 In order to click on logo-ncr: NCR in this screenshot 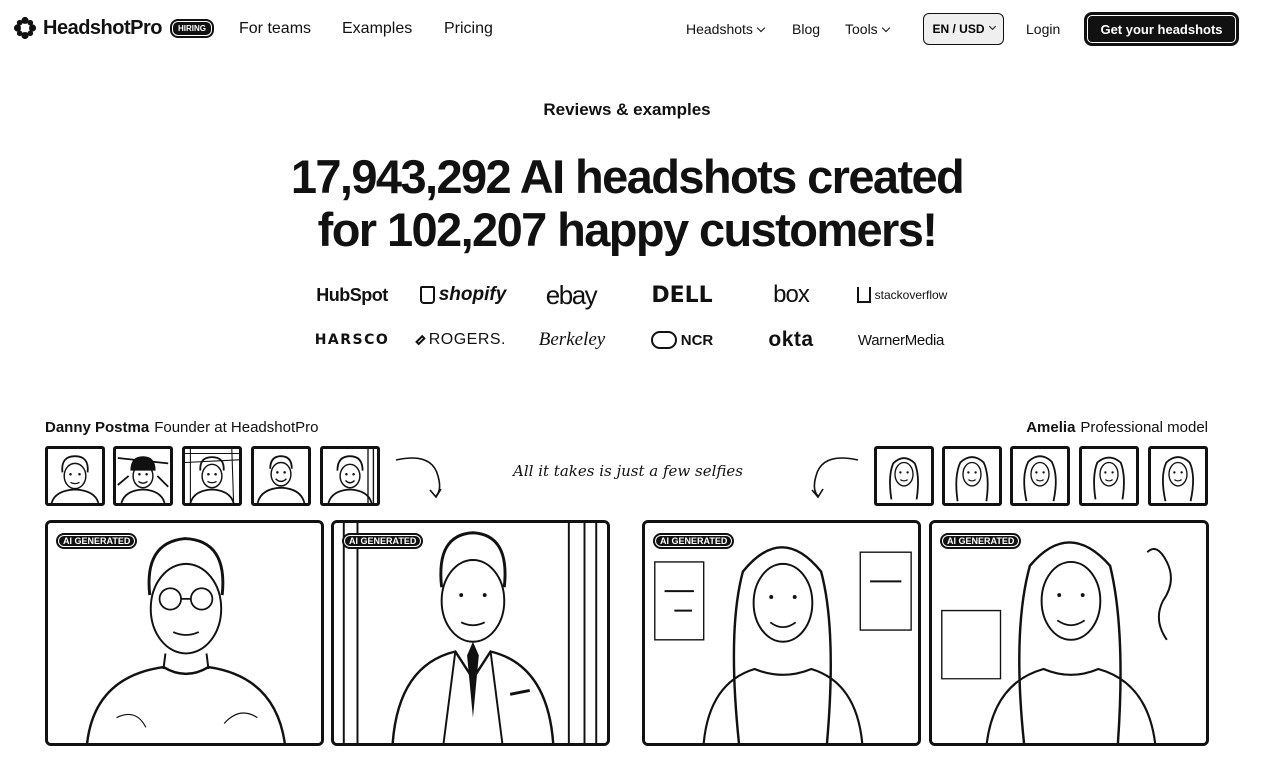, I will do `click(682, 340)`.